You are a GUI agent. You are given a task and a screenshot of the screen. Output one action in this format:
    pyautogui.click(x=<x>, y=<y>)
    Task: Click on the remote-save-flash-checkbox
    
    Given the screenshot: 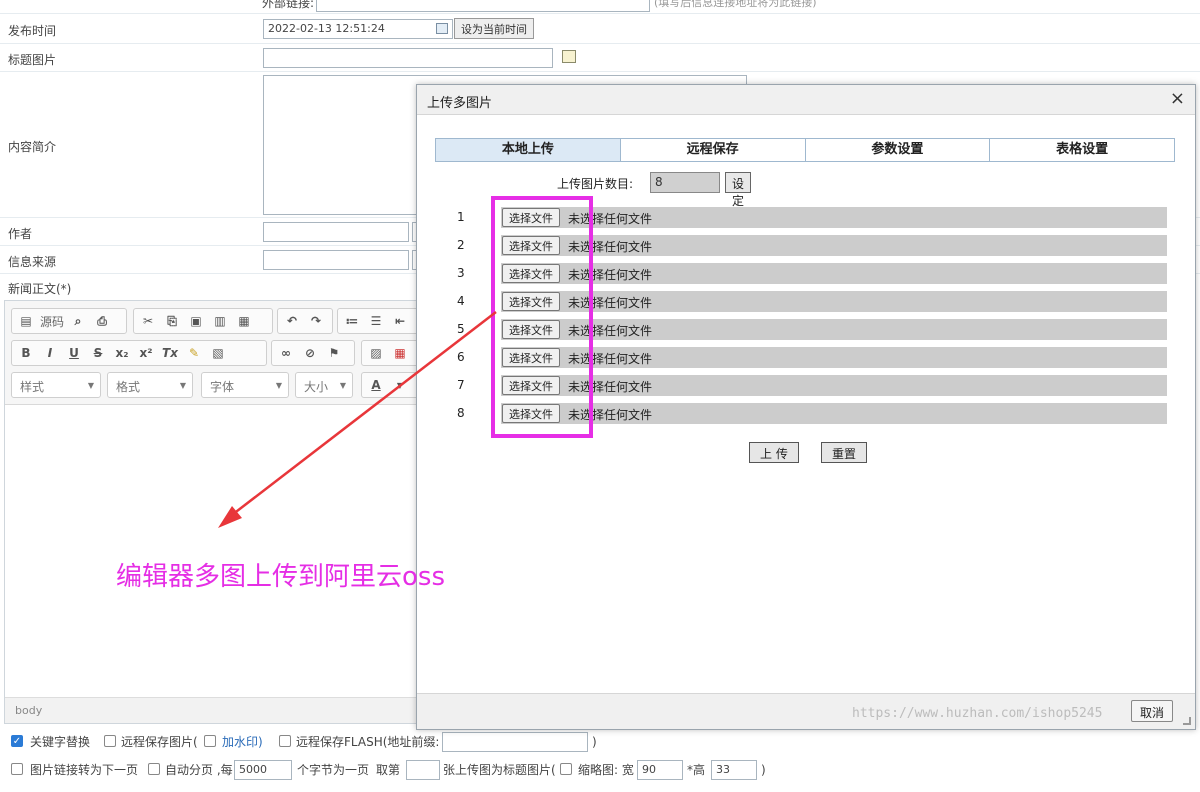 What is the action you would take?
    pyautogui.click(x=285, y=741)
    